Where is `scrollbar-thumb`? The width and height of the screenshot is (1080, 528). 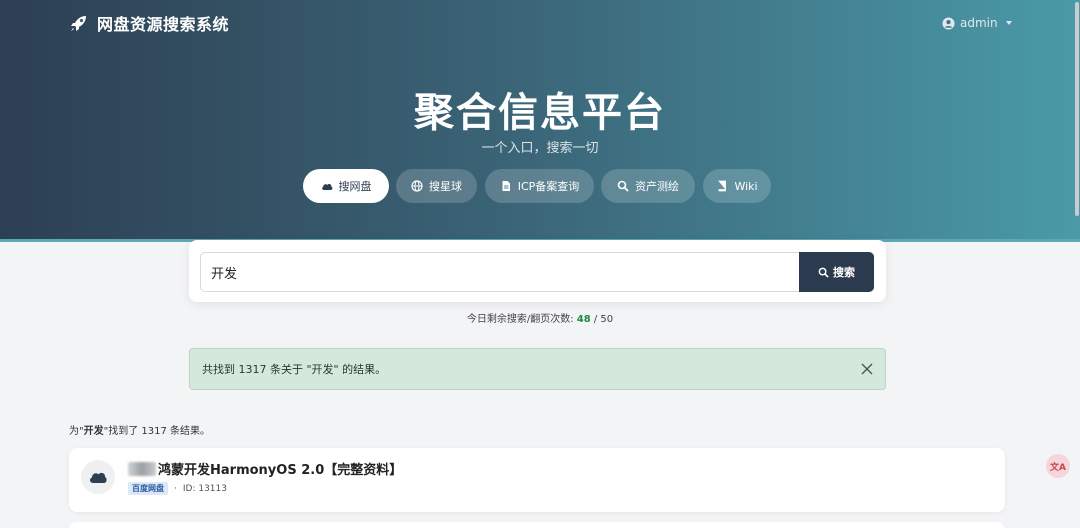 scrollbar-thumb is located at coordinates (1077, 109).